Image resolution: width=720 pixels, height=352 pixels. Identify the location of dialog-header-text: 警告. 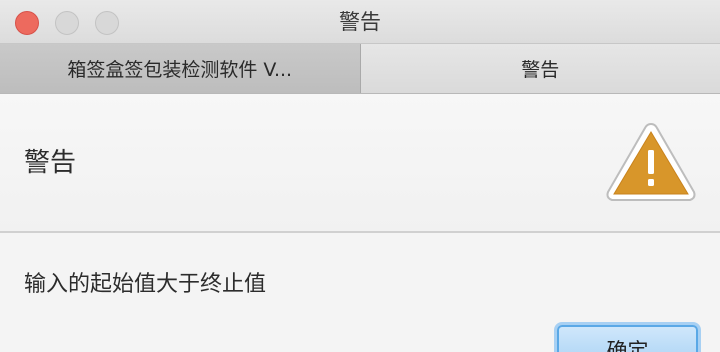
(50, 163).